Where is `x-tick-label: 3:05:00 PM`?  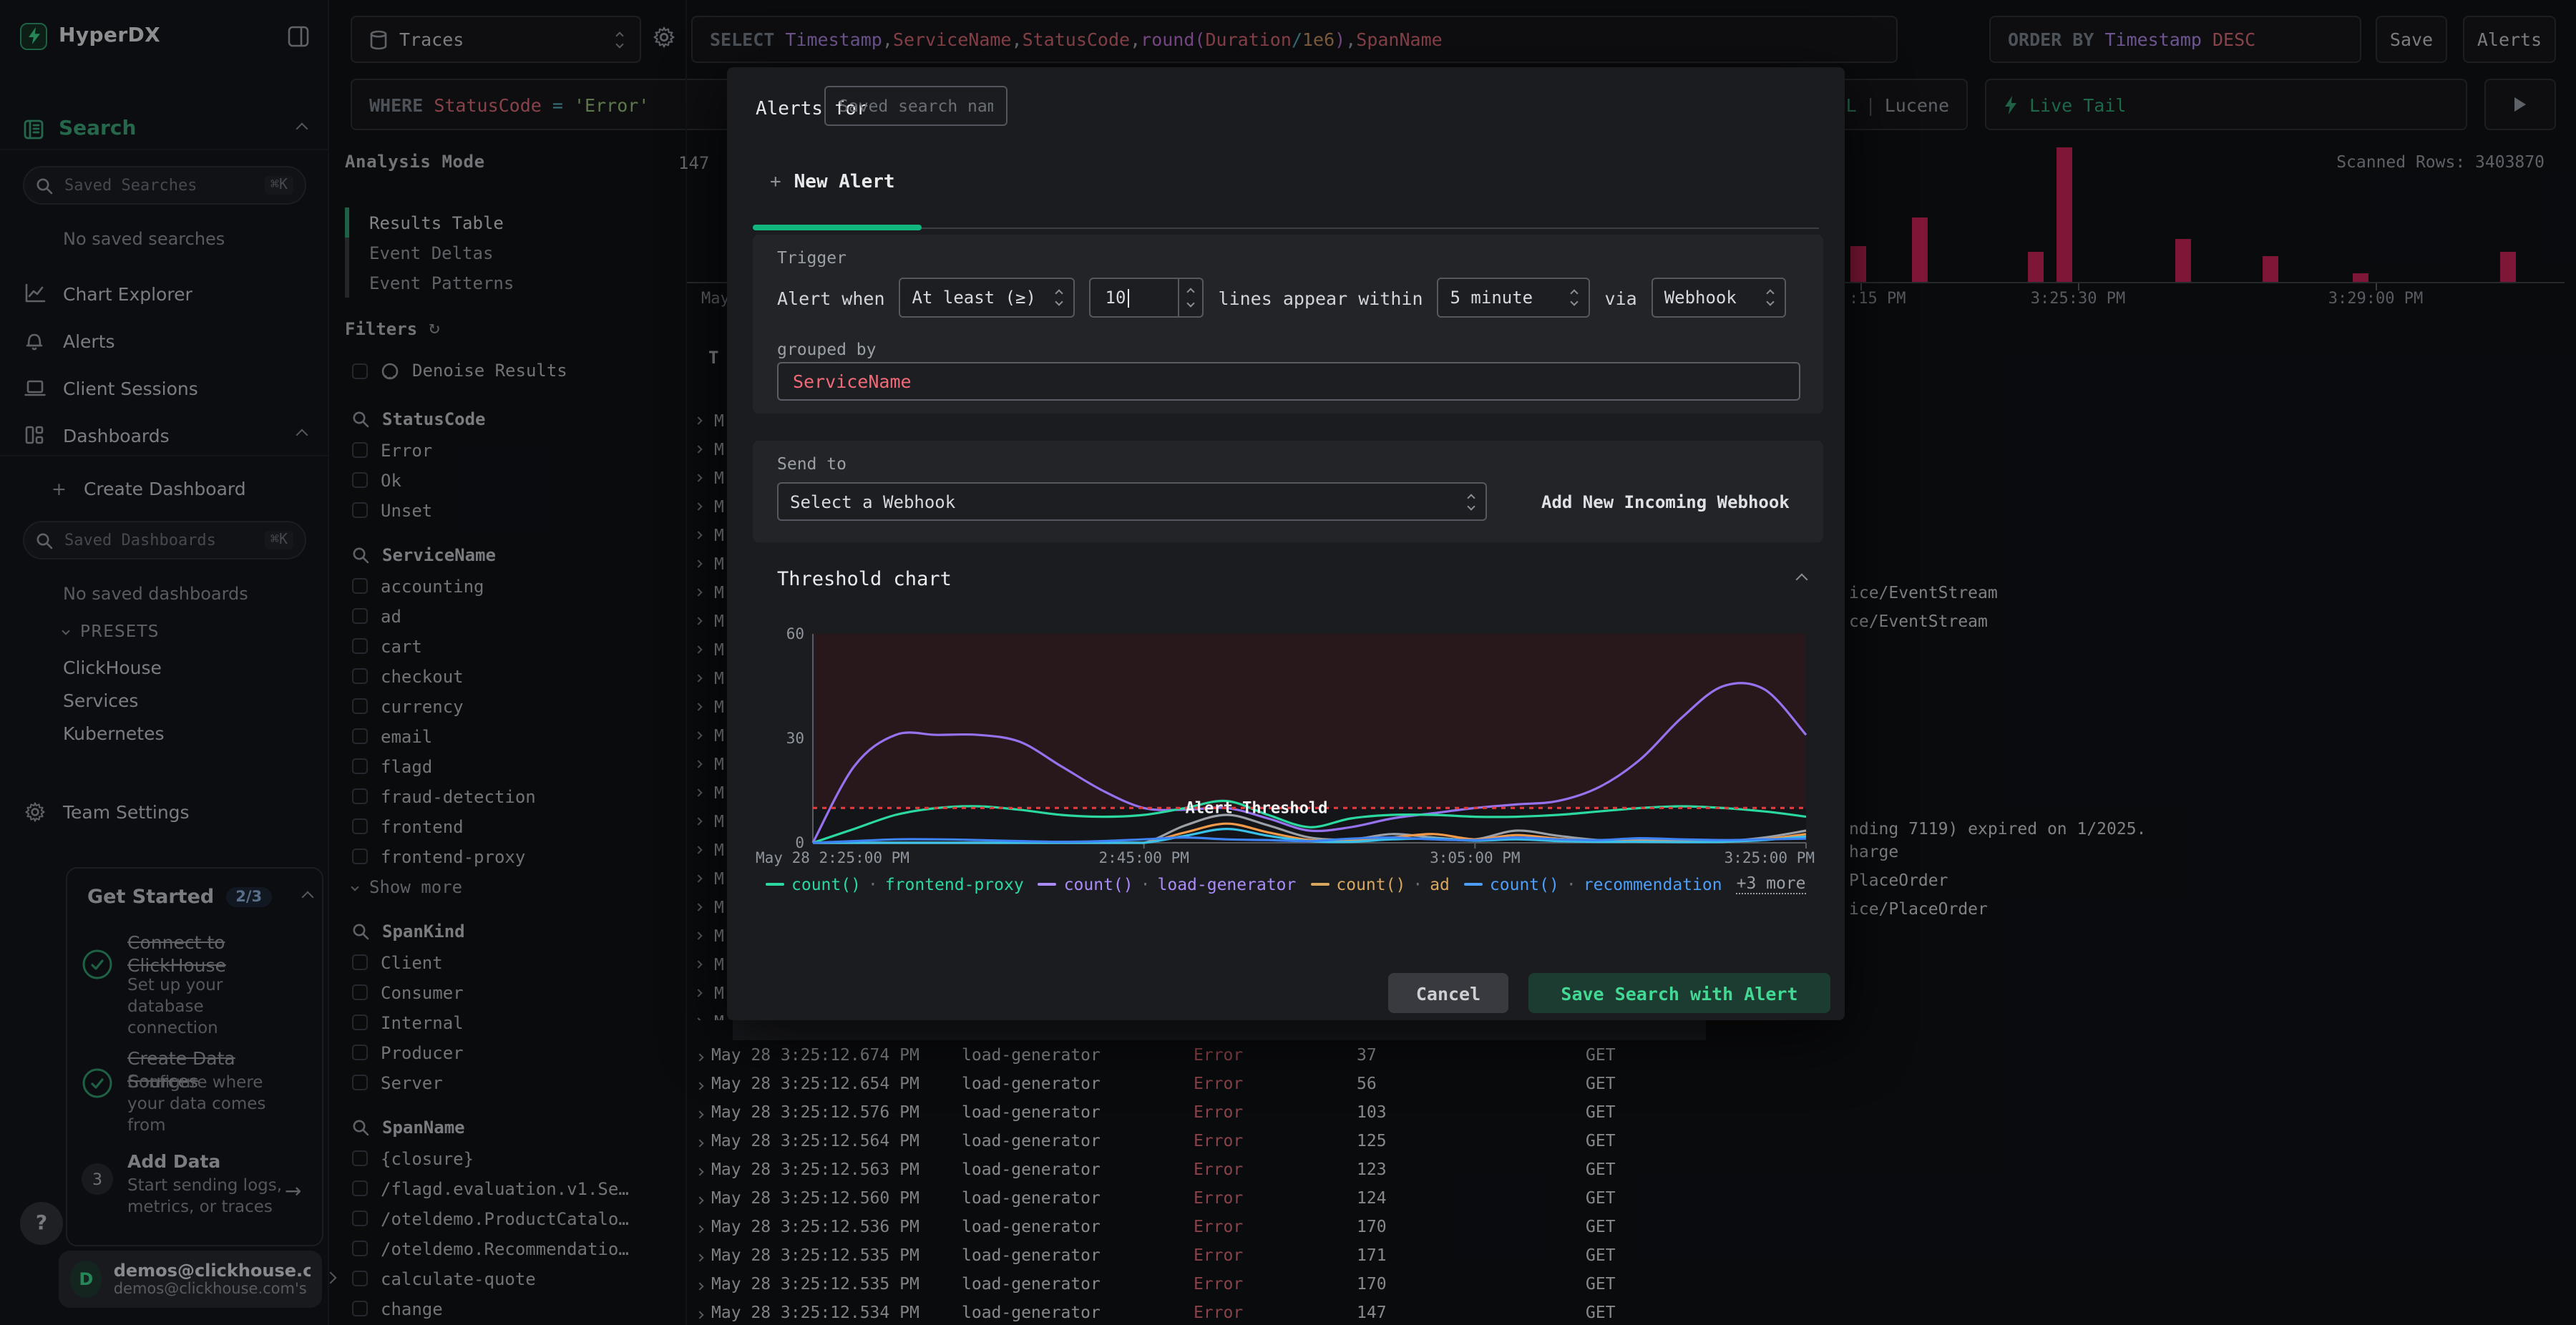 x-tick-label: 3:05:00 PM is located at coordinates (1475, 858).